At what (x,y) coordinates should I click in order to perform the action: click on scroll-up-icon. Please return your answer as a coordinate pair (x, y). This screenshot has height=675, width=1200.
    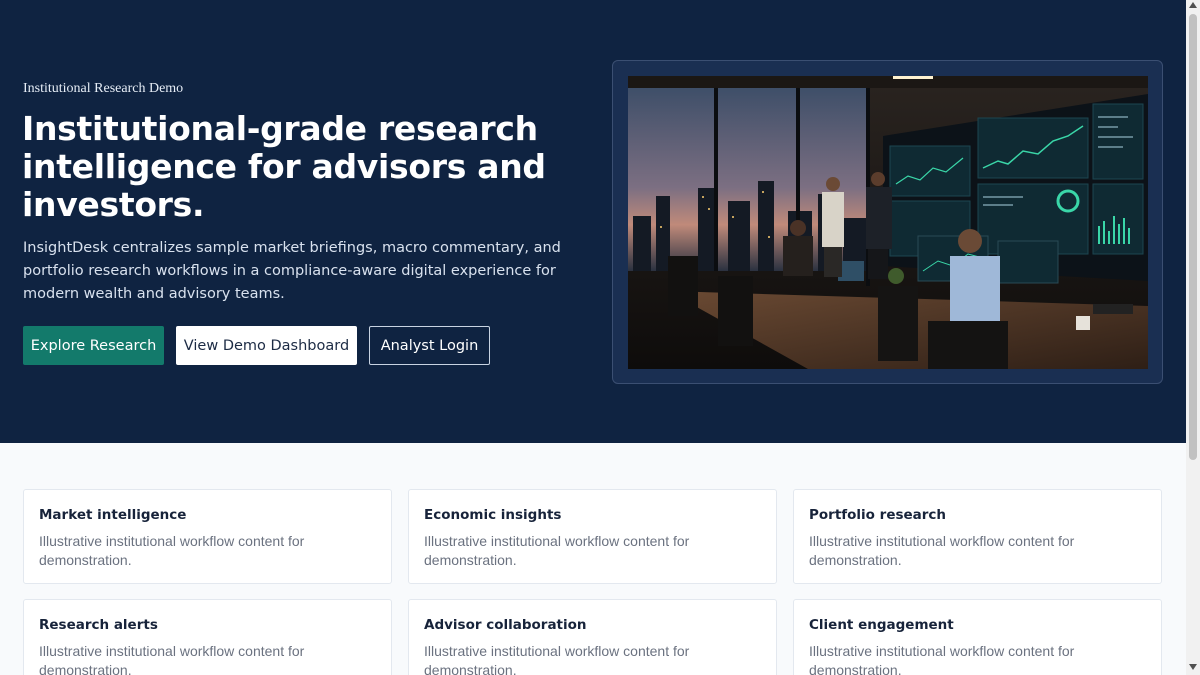
    Looking at the image, I should click on (1193, 5).